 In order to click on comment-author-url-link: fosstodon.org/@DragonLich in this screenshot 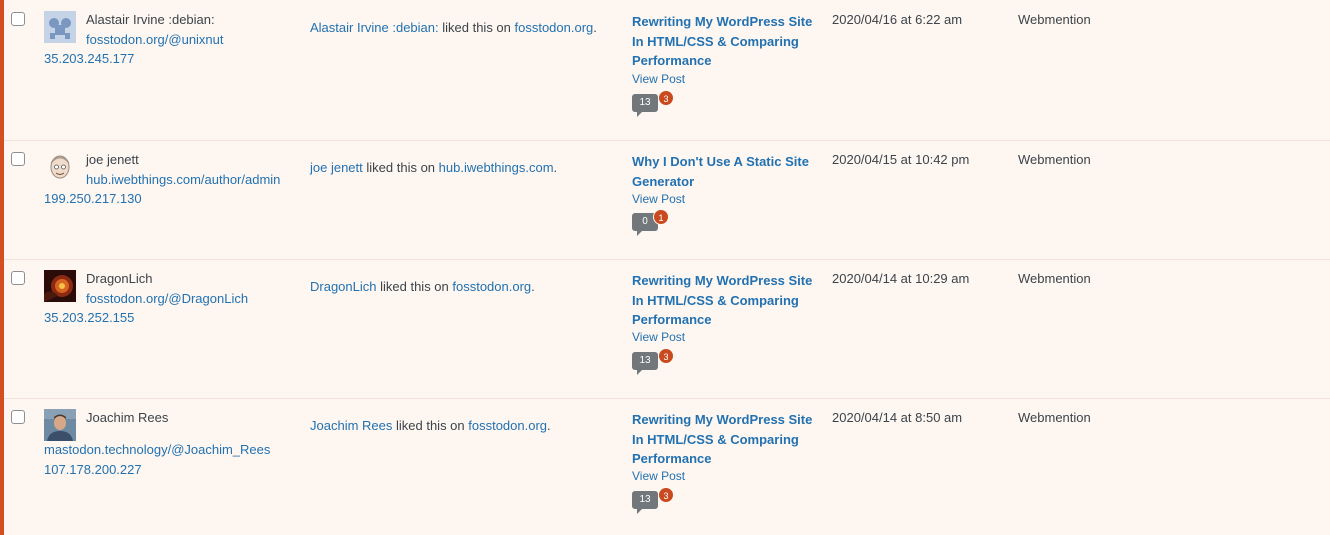, I will do `click(167, 298)`.